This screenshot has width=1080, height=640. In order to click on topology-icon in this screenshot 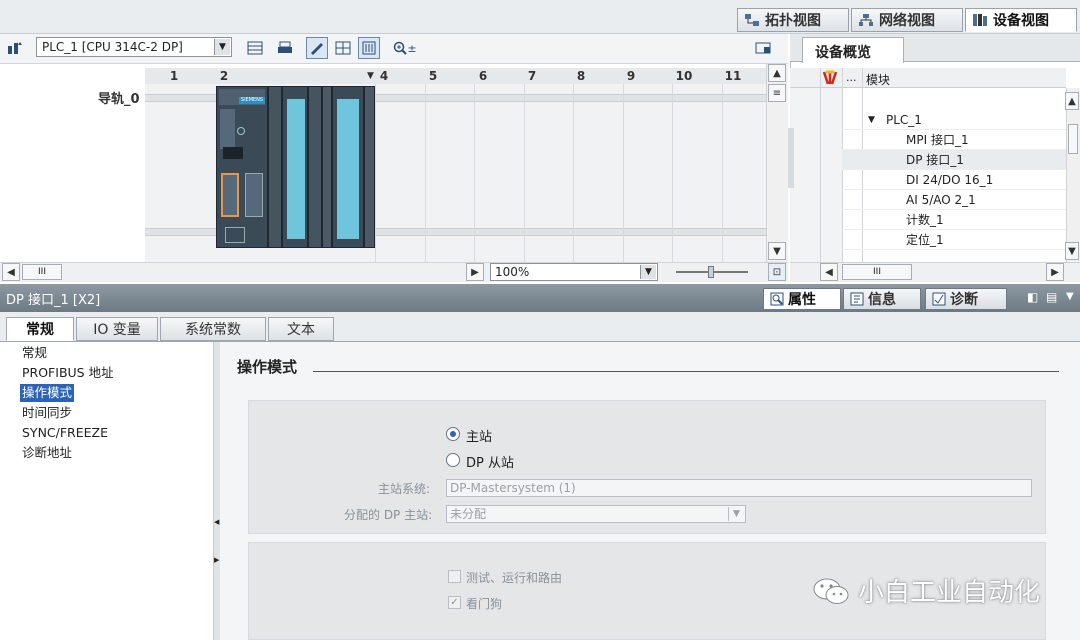, I will do `click(752, 20)`.